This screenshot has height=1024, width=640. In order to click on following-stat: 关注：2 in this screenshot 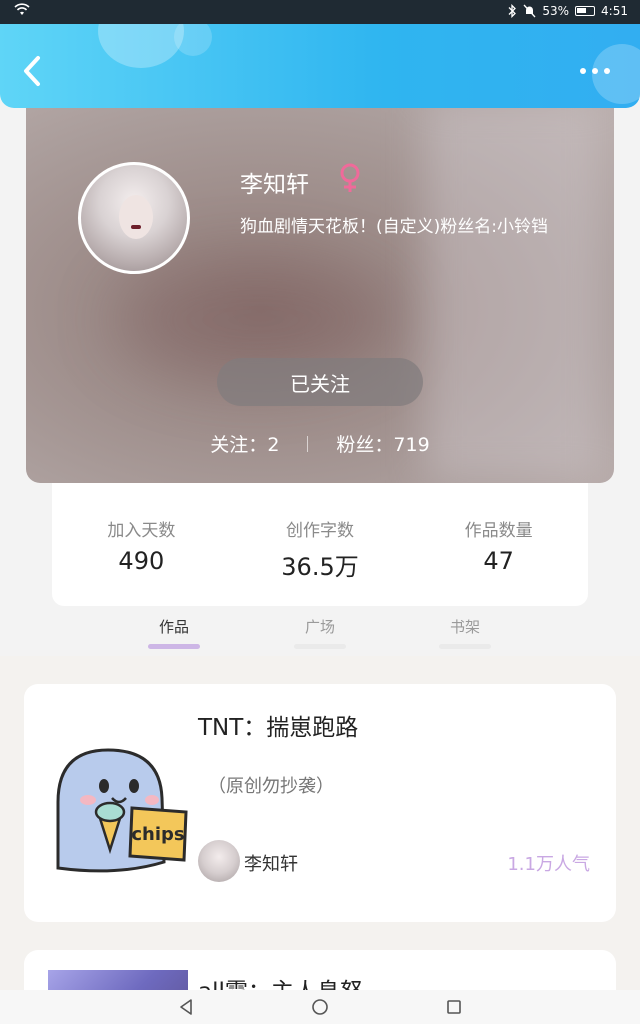, I will do `click(244, 443)`.